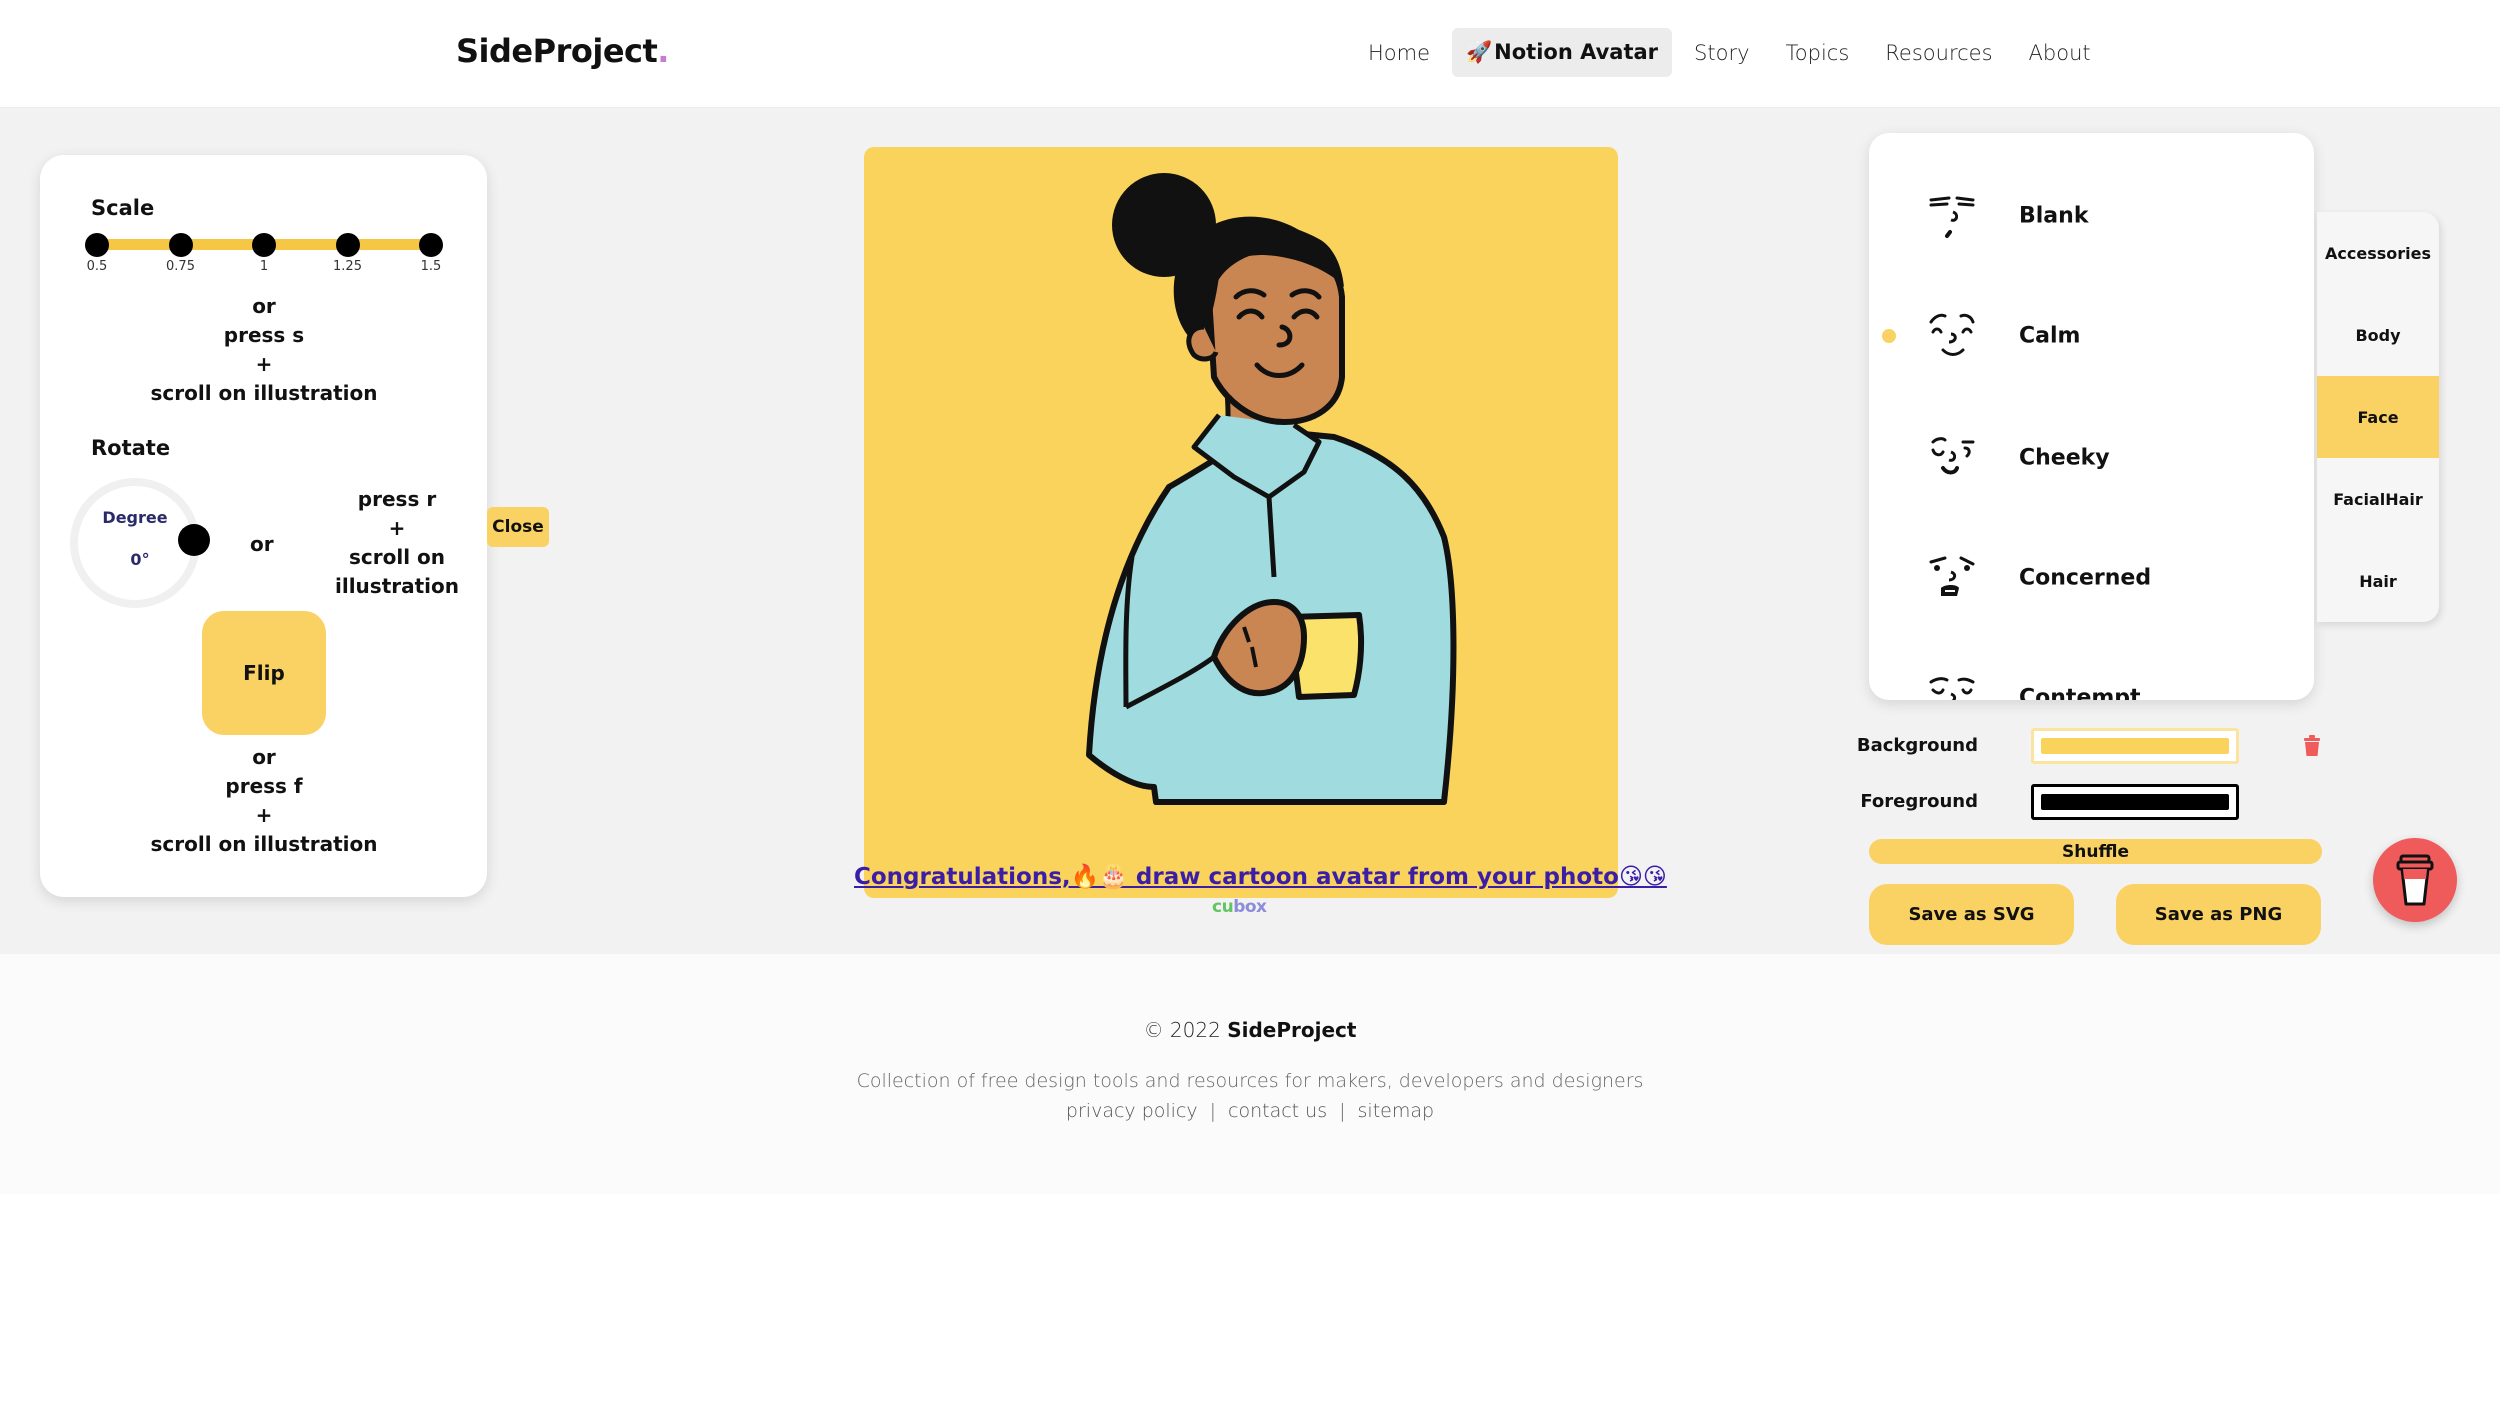 This screenshot has width=2500, height=1419. What do you see at coordinates (1938, 53) in the screenshot?
I see `nav-resources: Resources` at bounding box center [1938, 53].